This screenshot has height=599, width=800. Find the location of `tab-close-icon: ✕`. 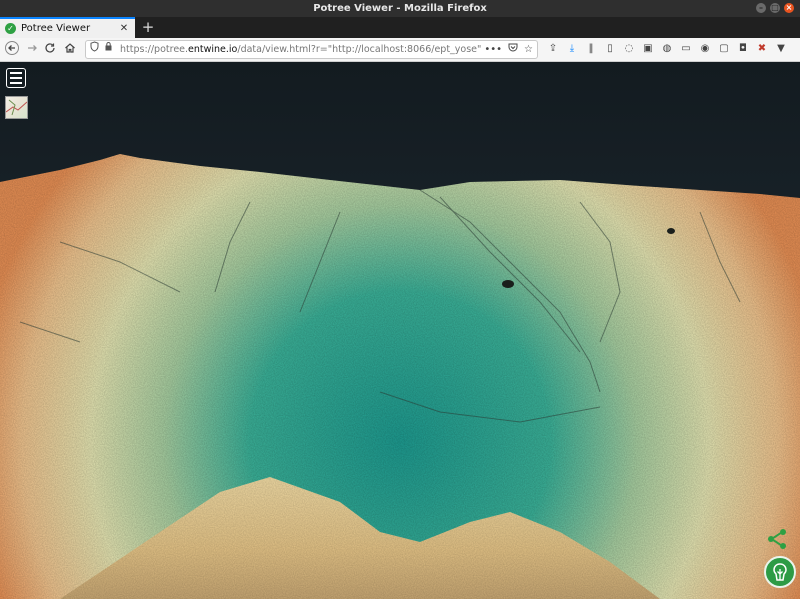

tab-close-icon: ✕ is located at coordinates (124, 28).